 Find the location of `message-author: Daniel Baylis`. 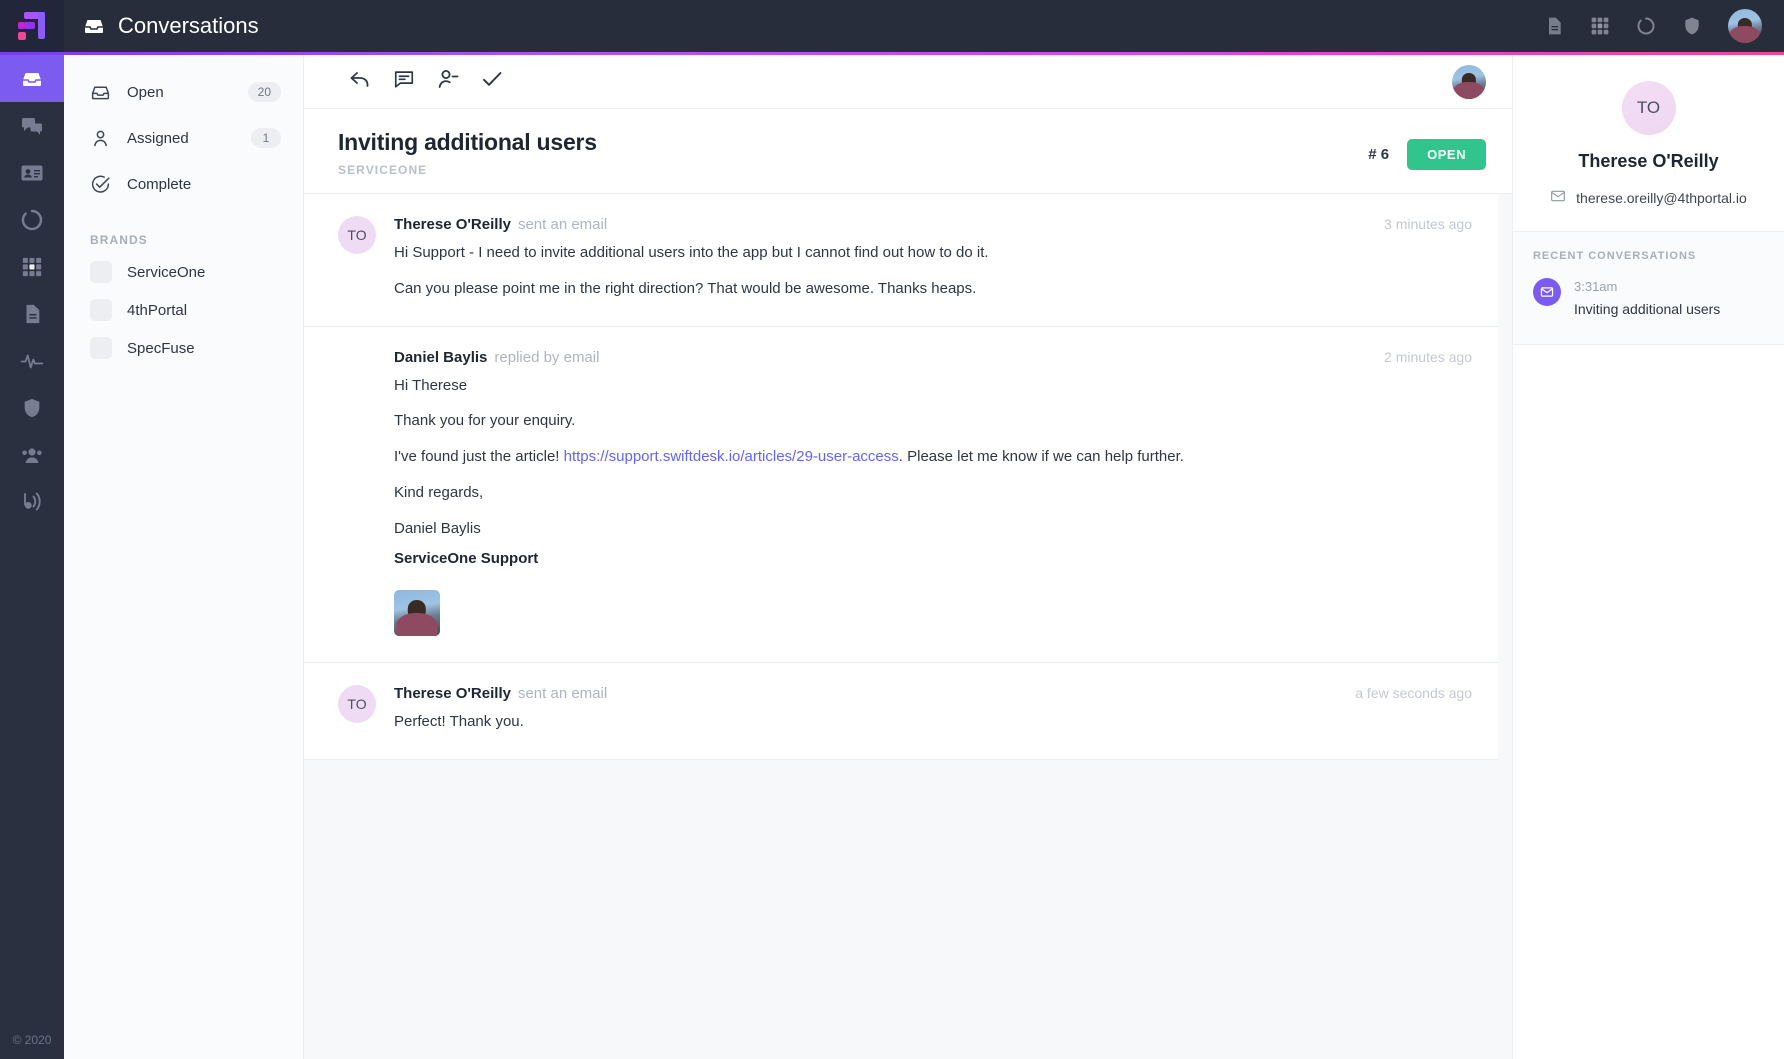

message-author: Daniel Baylis is located at coordinates (441, 357).